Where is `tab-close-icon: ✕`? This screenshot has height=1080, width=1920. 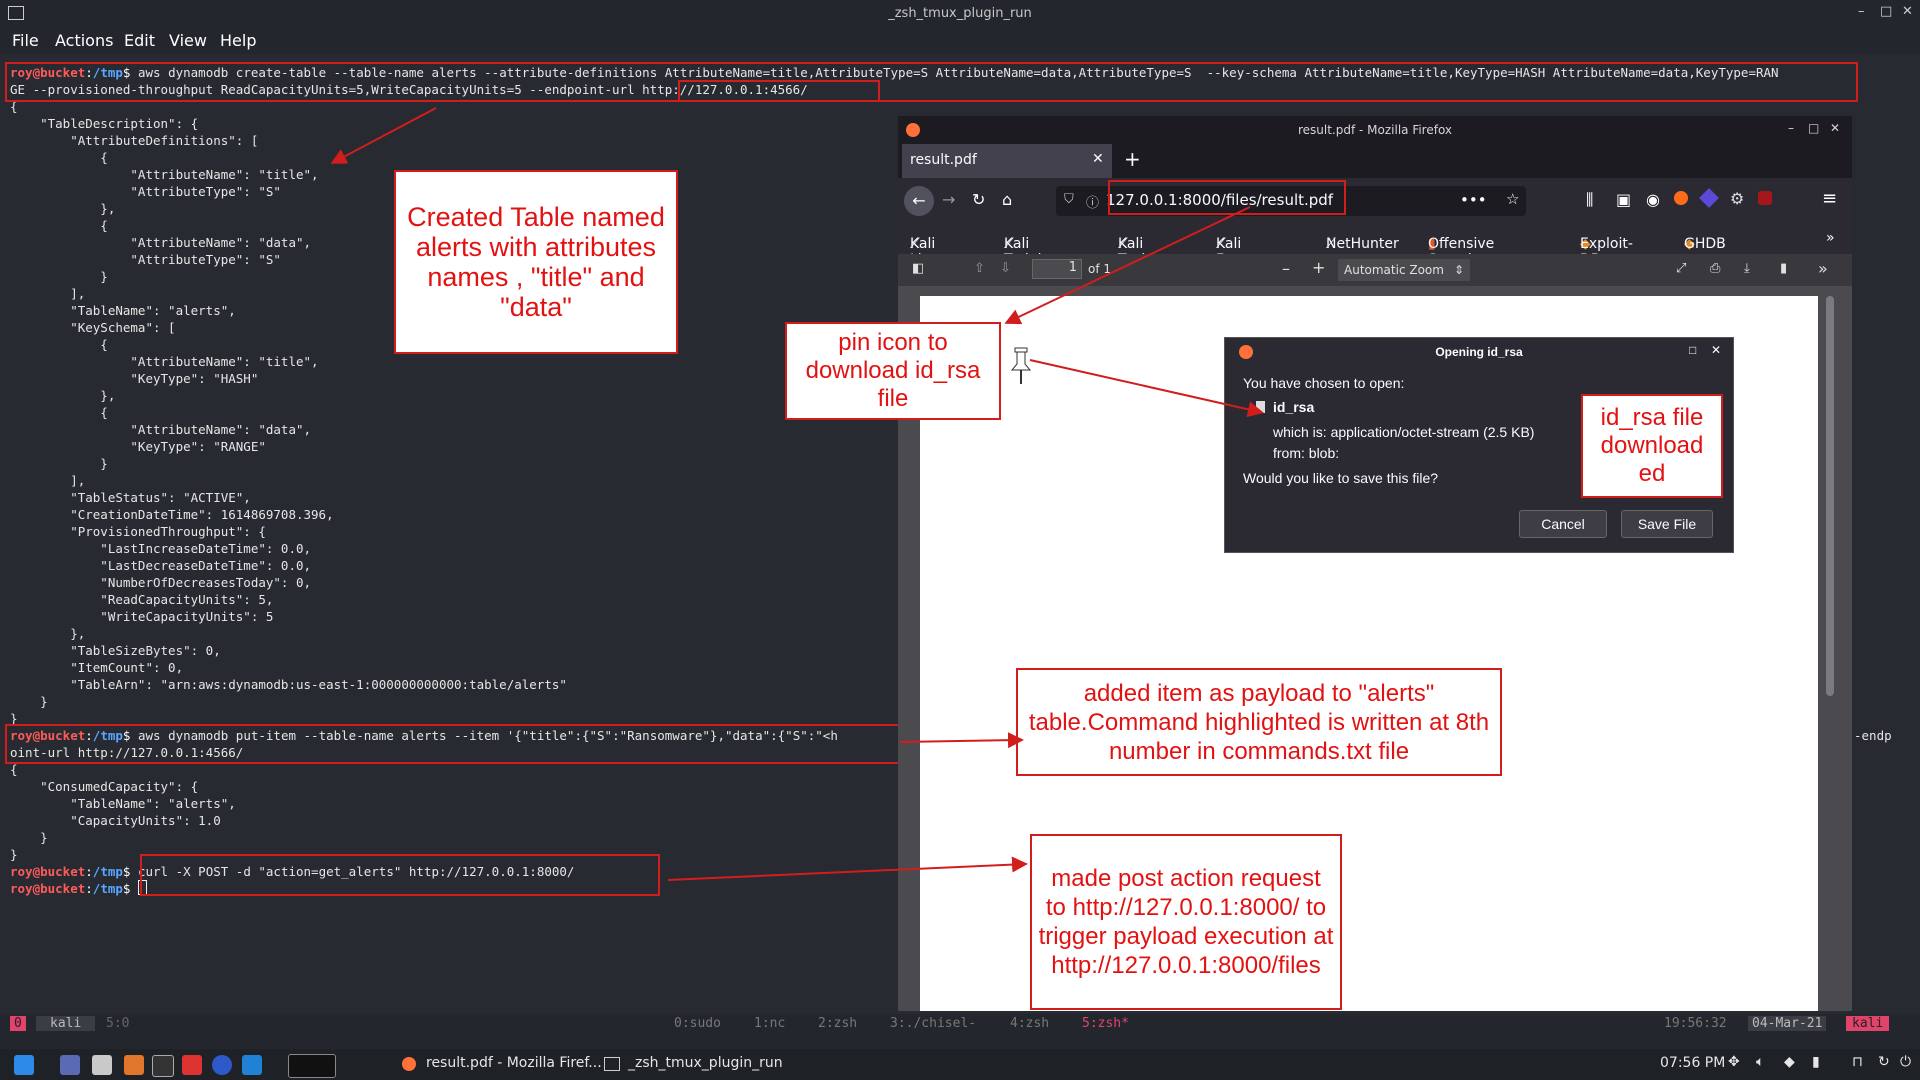 tab-close-icon: ✕ is located at coordinates (1098, 159).